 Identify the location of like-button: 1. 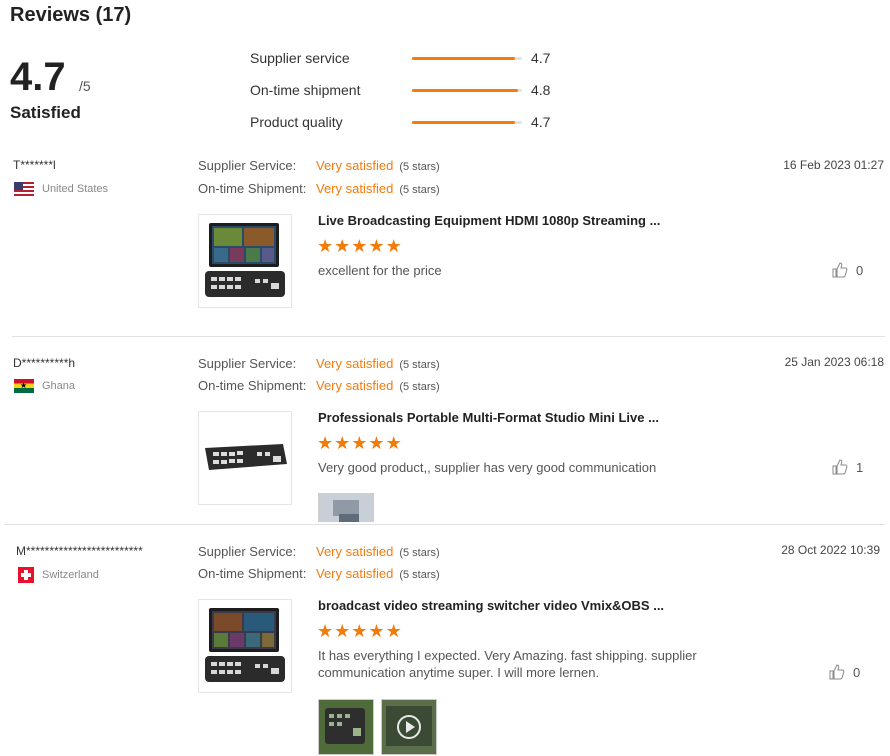
(847, 467).